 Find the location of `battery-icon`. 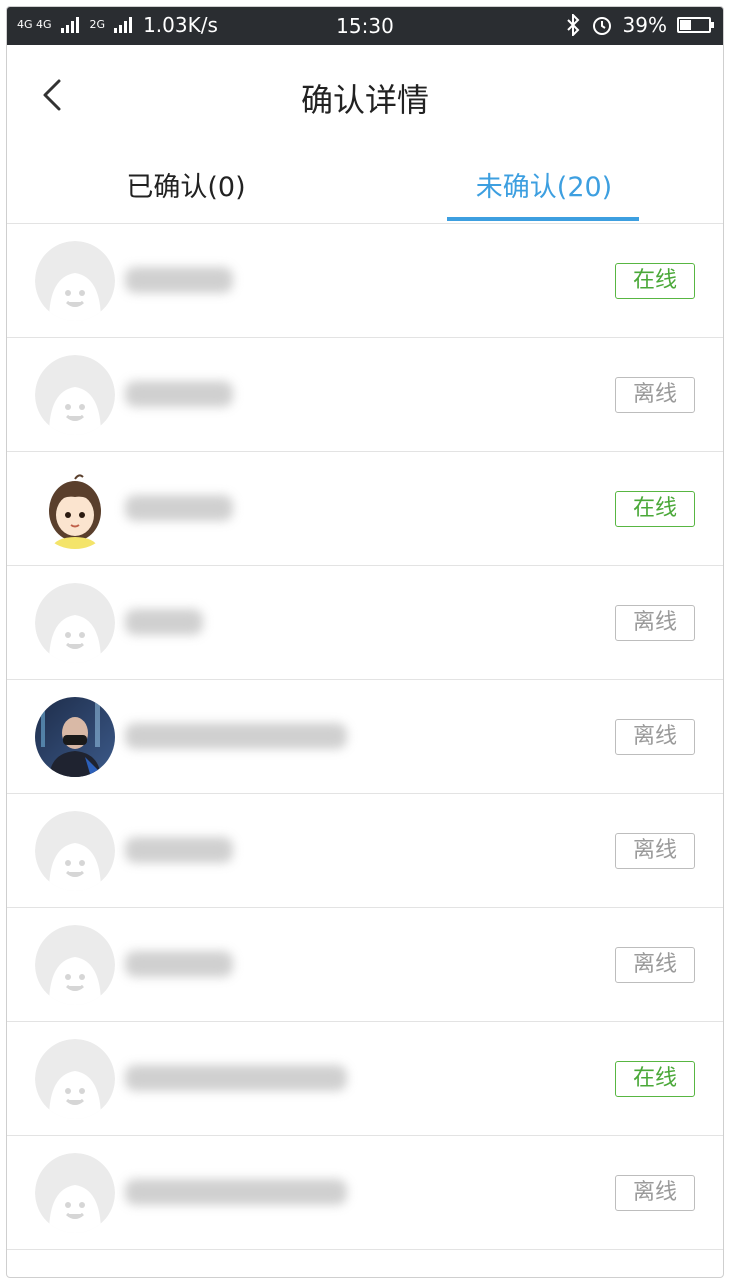

battery-icon is located at coordinates (695, 25).